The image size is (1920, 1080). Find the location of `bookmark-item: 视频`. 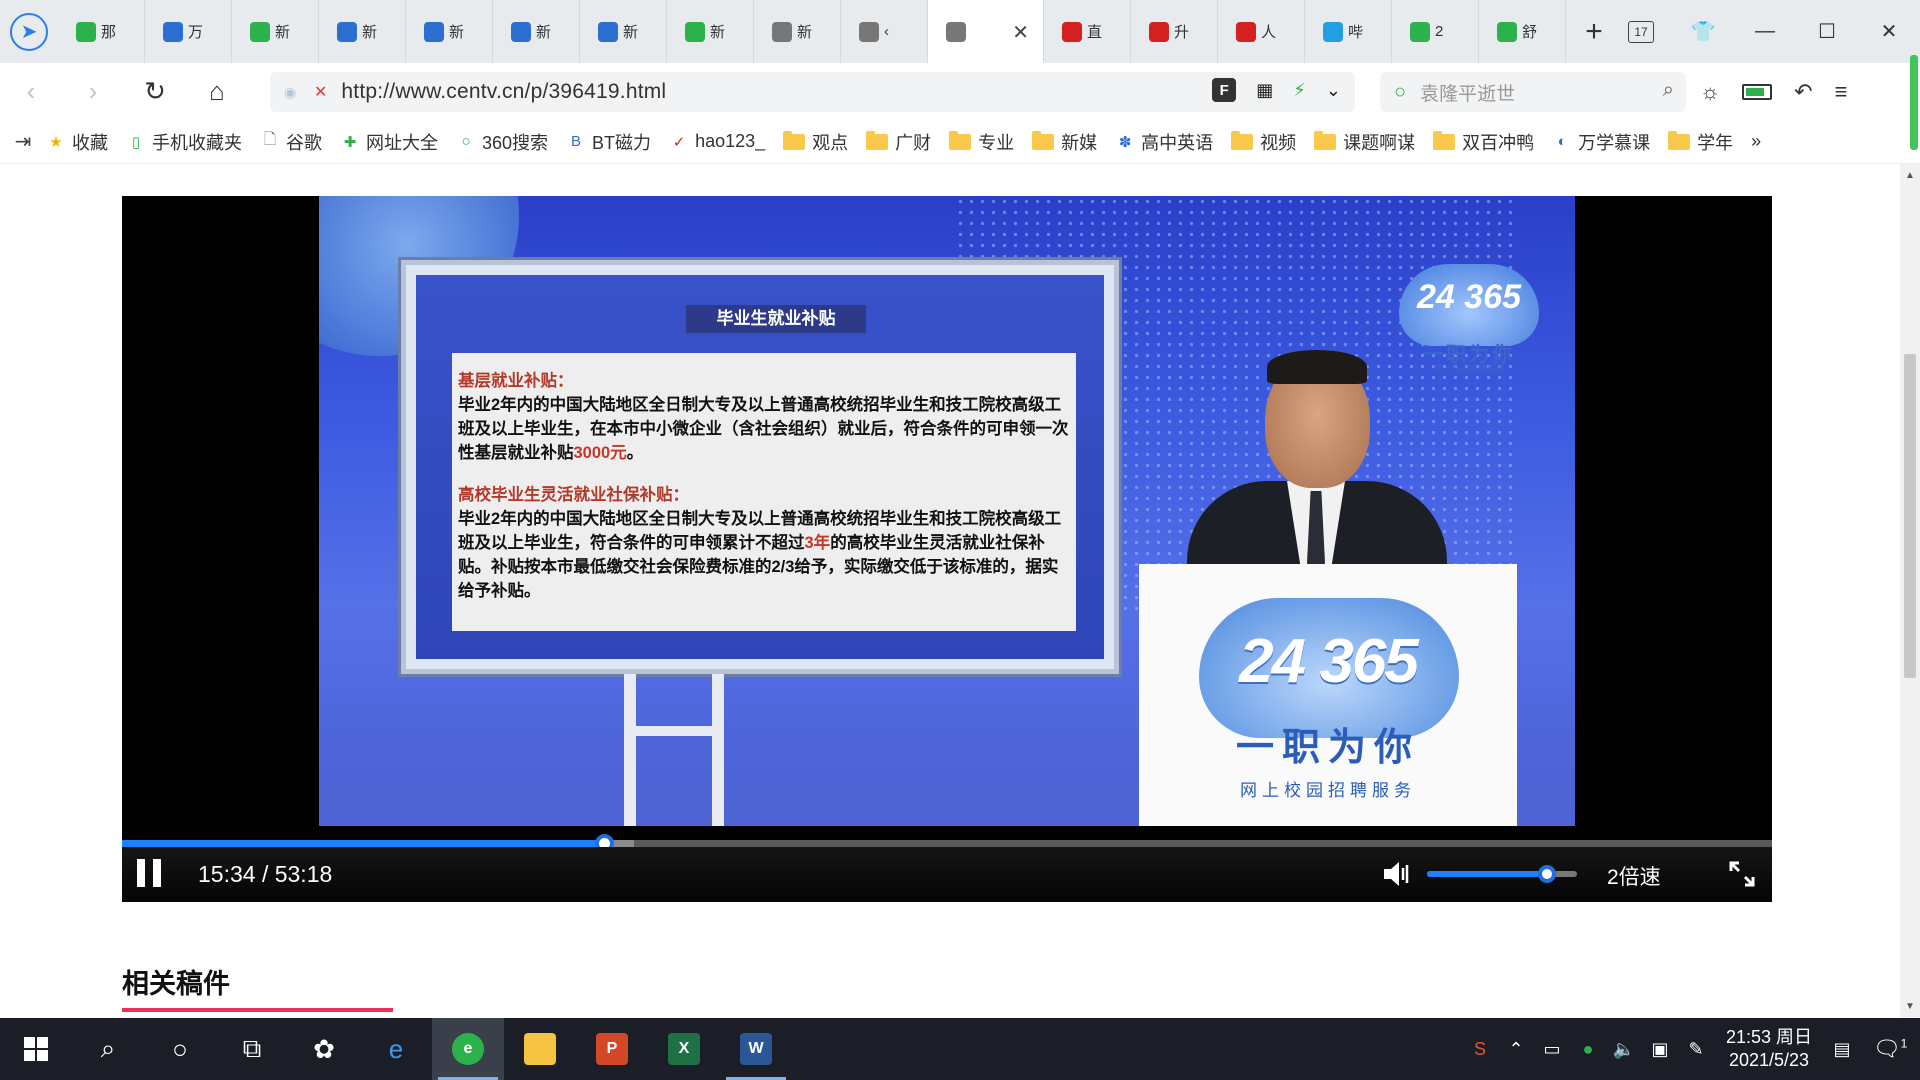

bookmark-item: 视频 is located at coordinates (1263, 142).